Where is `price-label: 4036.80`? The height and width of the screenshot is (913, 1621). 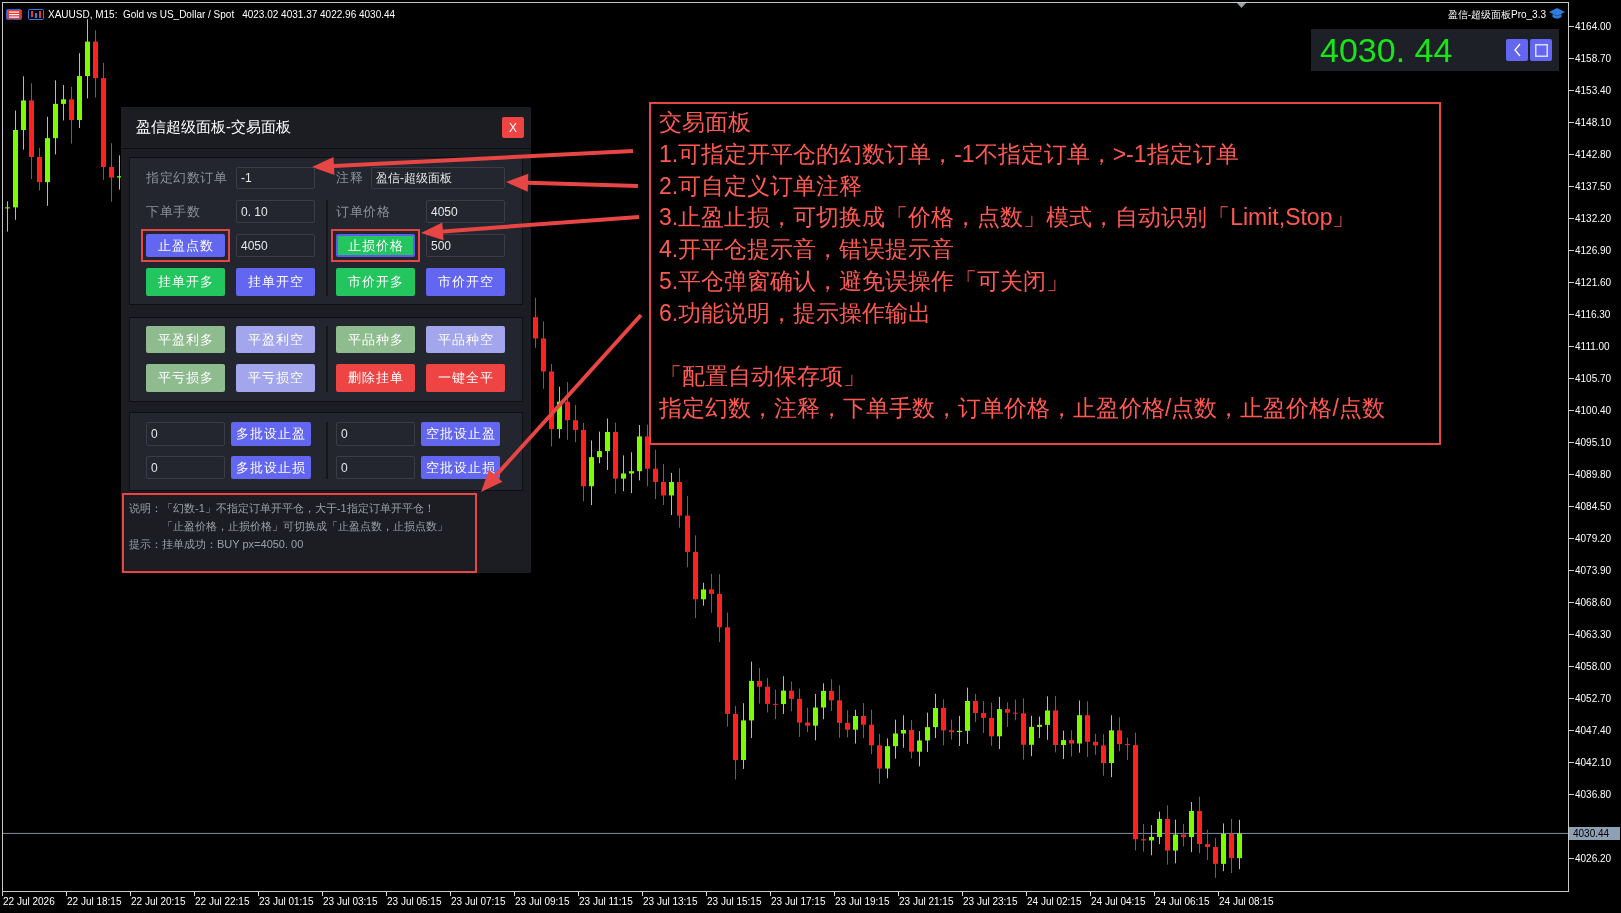 price-label: 4036.80 is located at coordinates (1593, 795).